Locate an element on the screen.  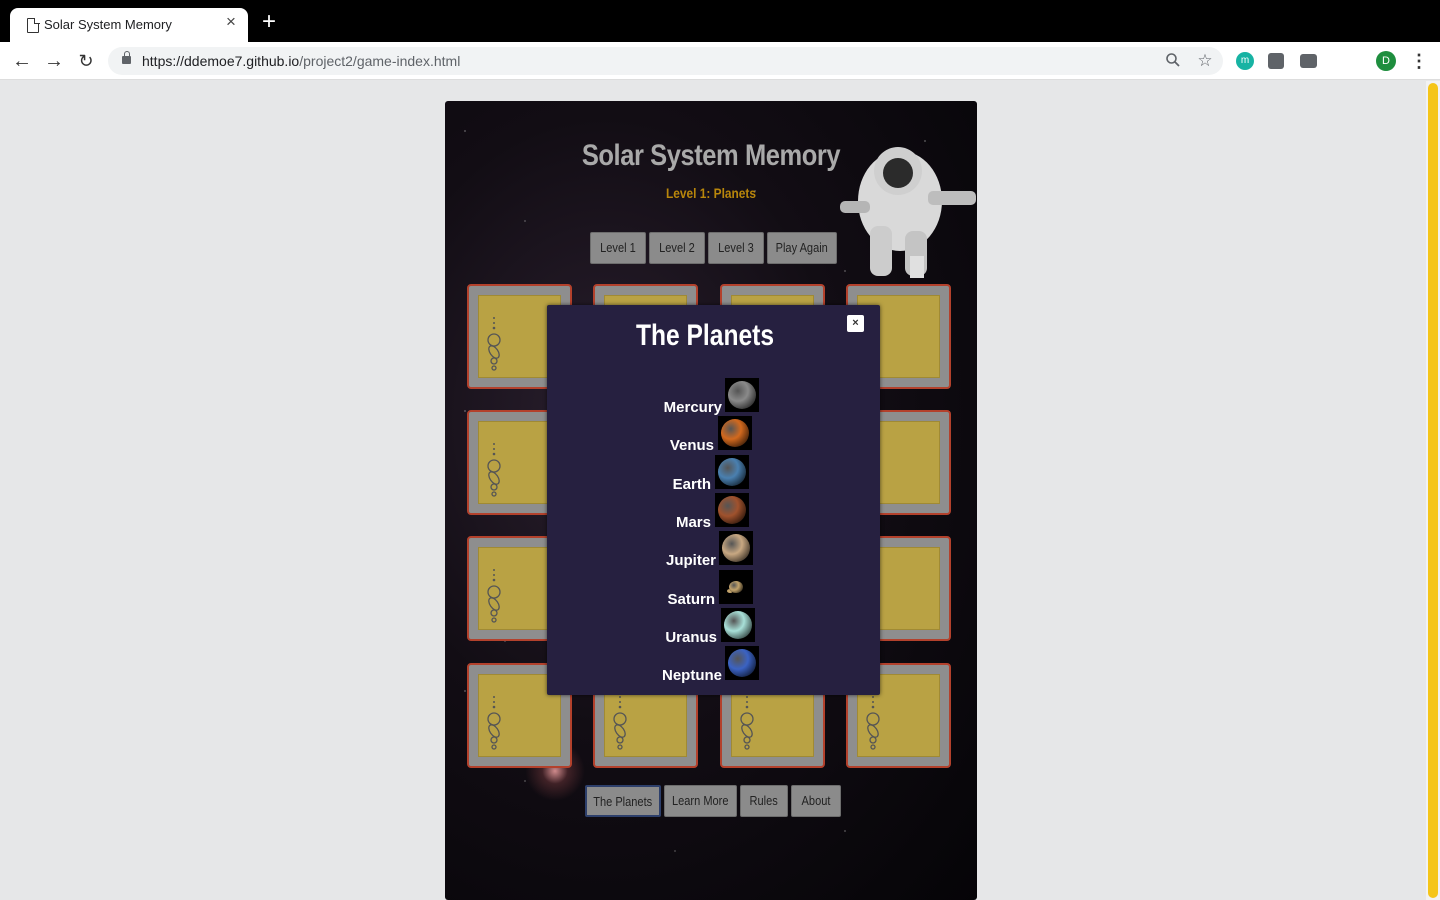
learn-more-label: Learn More is located at coordinates (700, 800).